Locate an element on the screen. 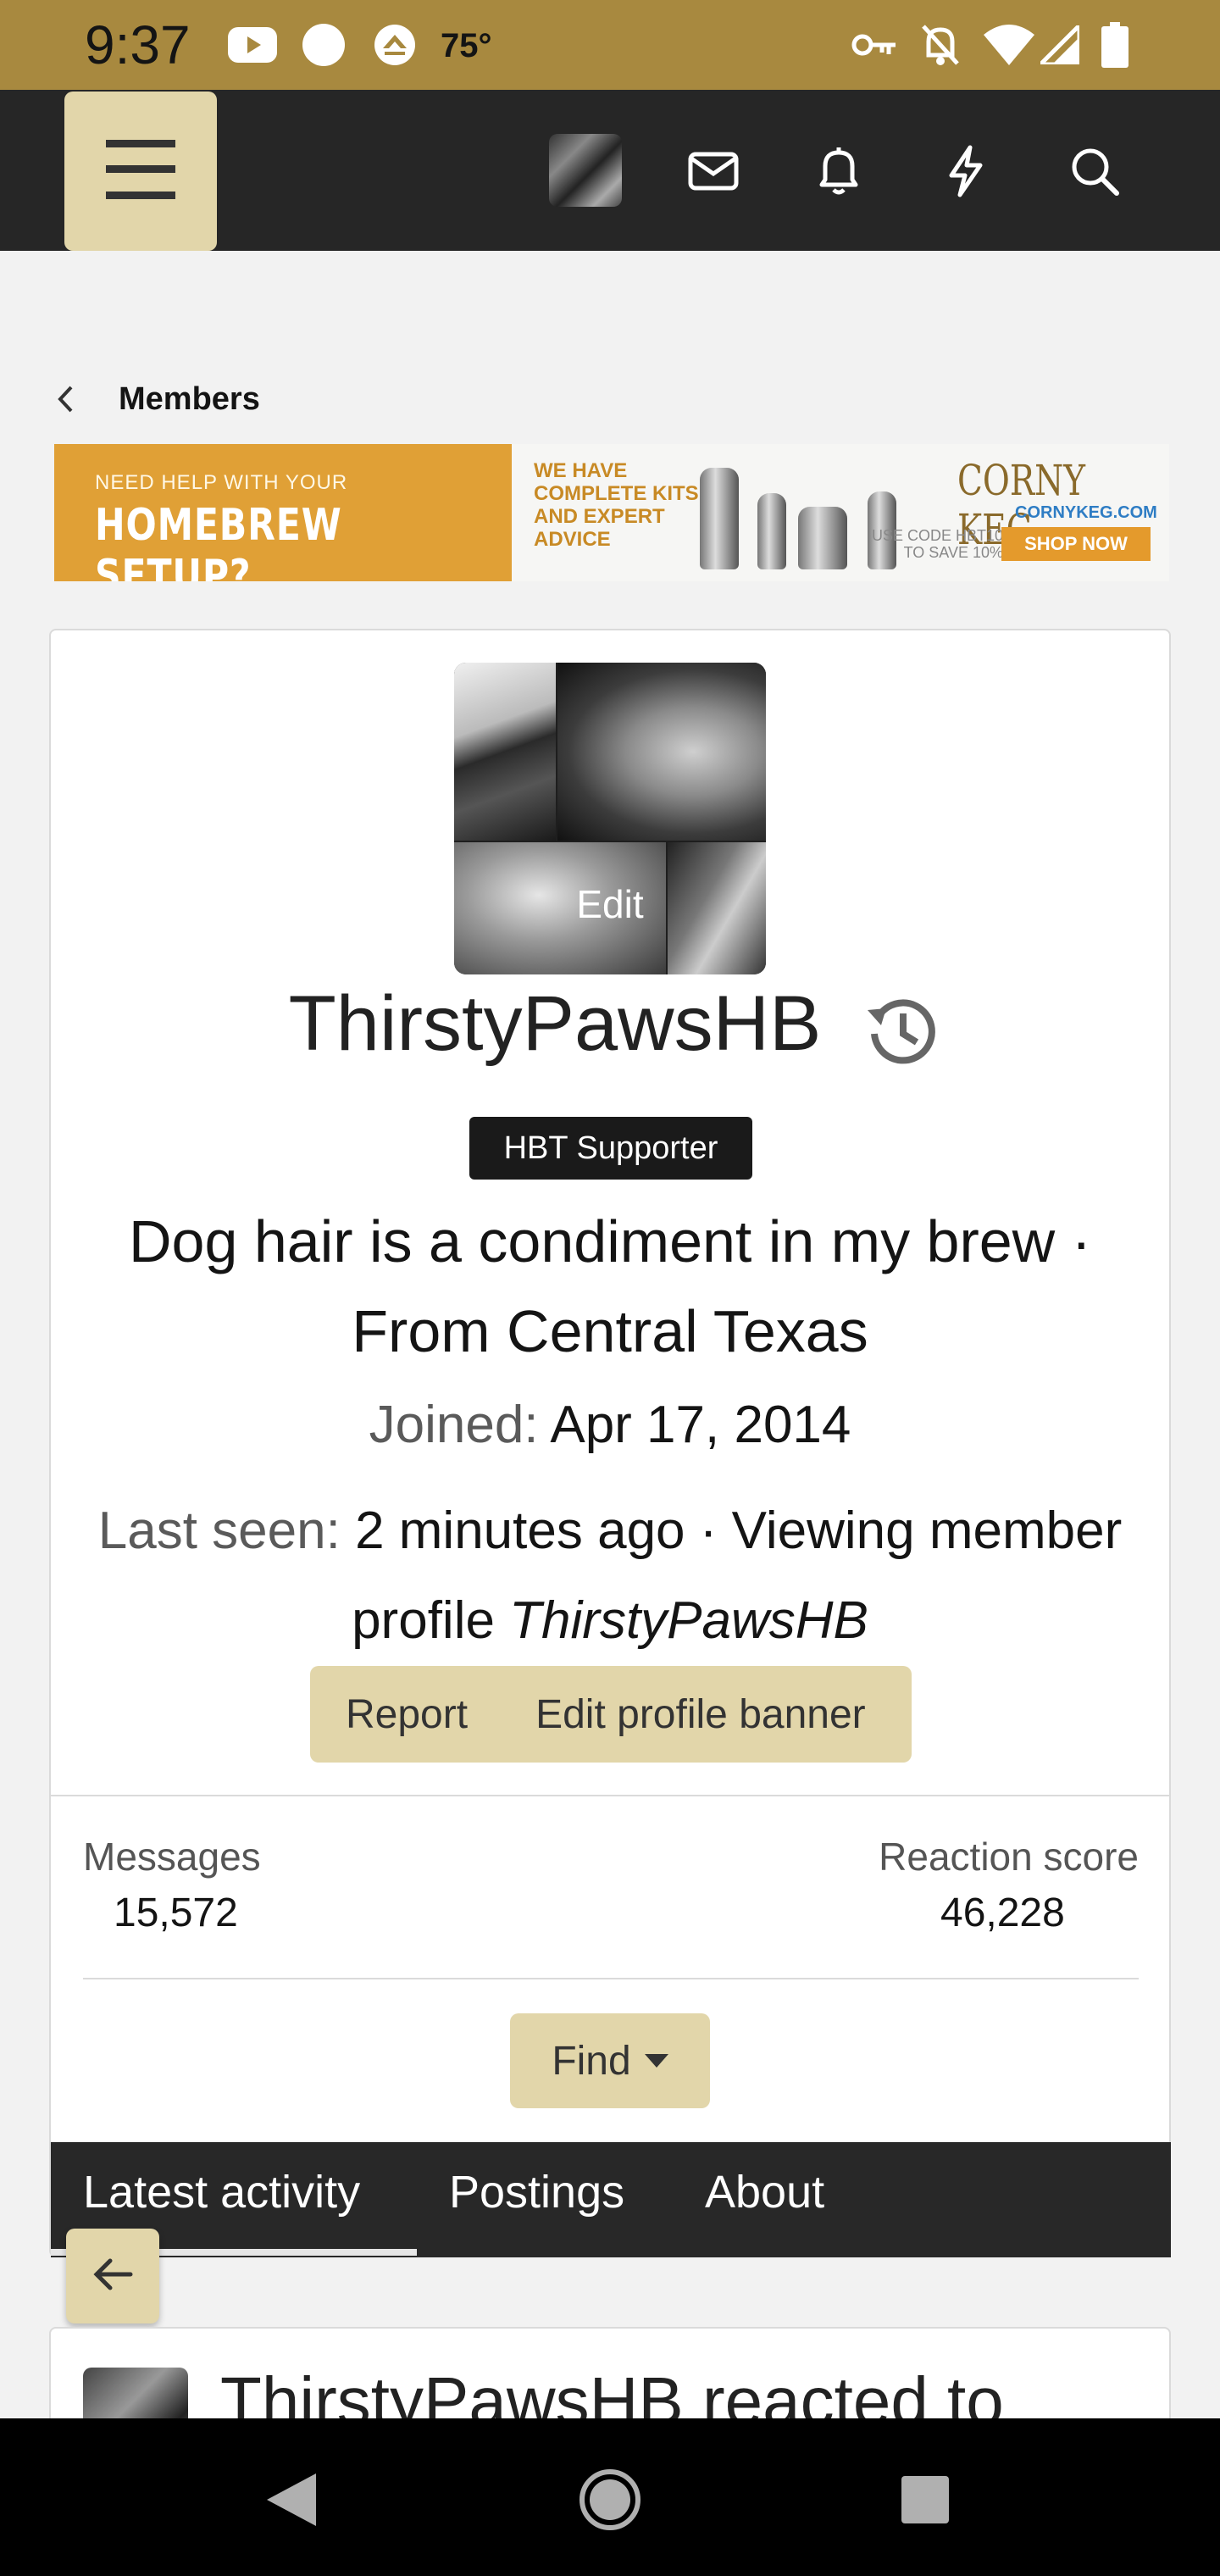 Image resolution: width=1220 pixels, height=2576 pixels. search-icon is located at coordinates (1094, 171).